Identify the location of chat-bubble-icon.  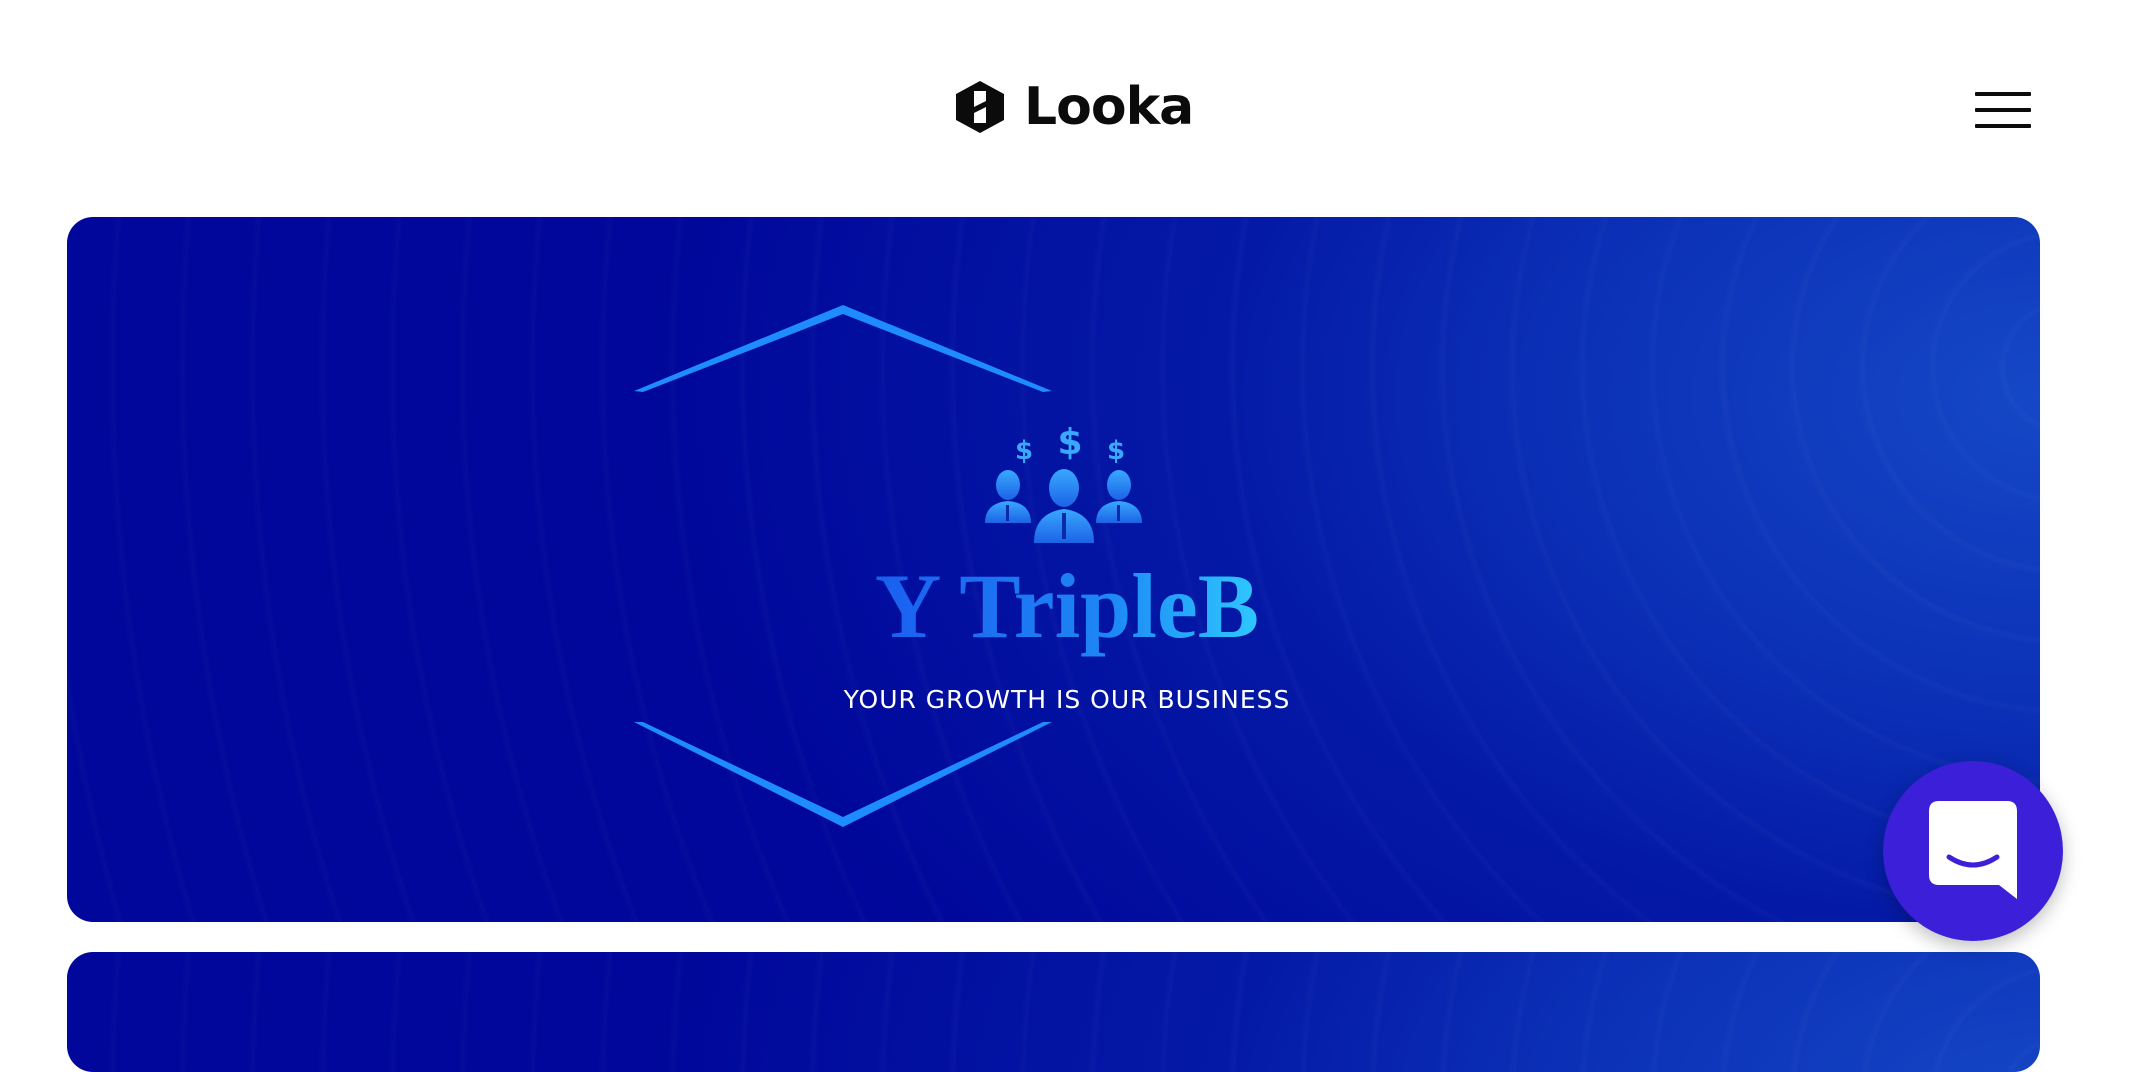
(1973, 850).